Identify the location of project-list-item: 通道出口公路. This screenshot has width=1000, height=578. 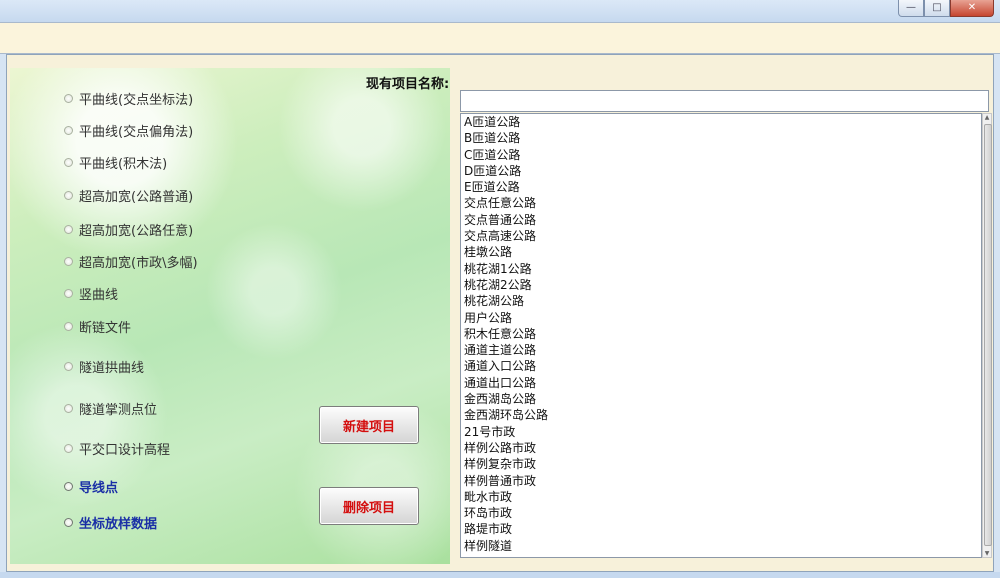
(721, 383).